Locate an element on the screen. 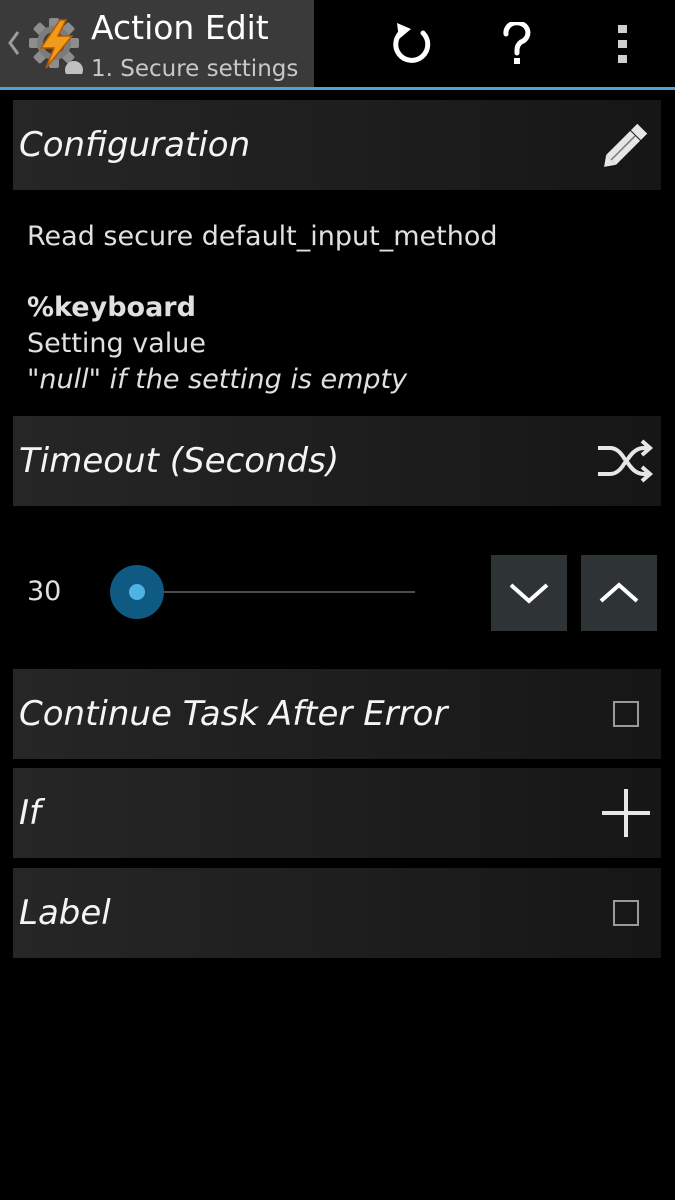 This screenshot has width=675, height=1200. overflow-menu-icon is located at coordinates (622, 43).